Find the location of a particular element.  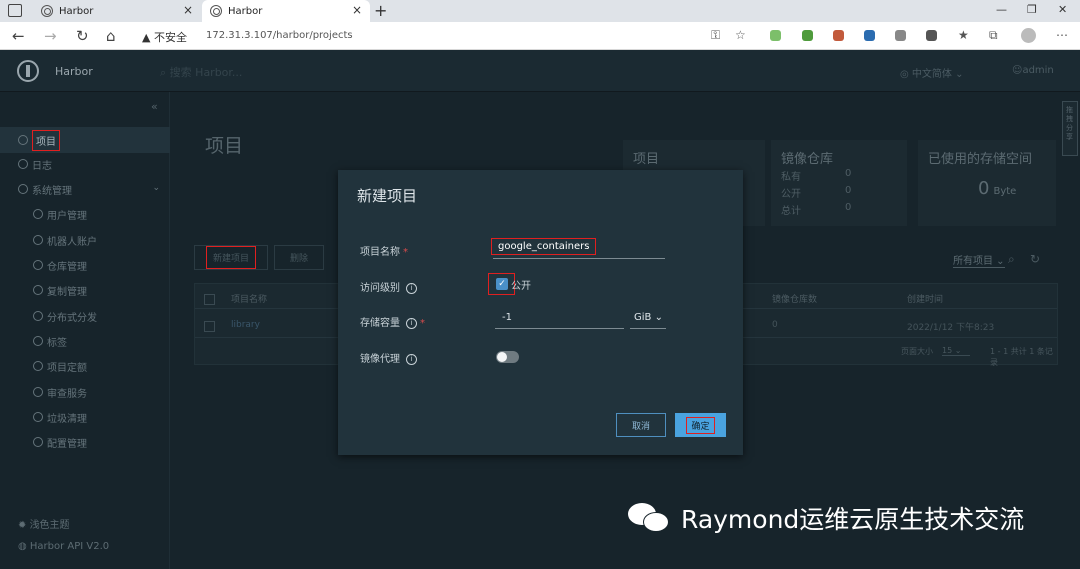

confirm-label: 确定 is located at coordinates (700, 425).